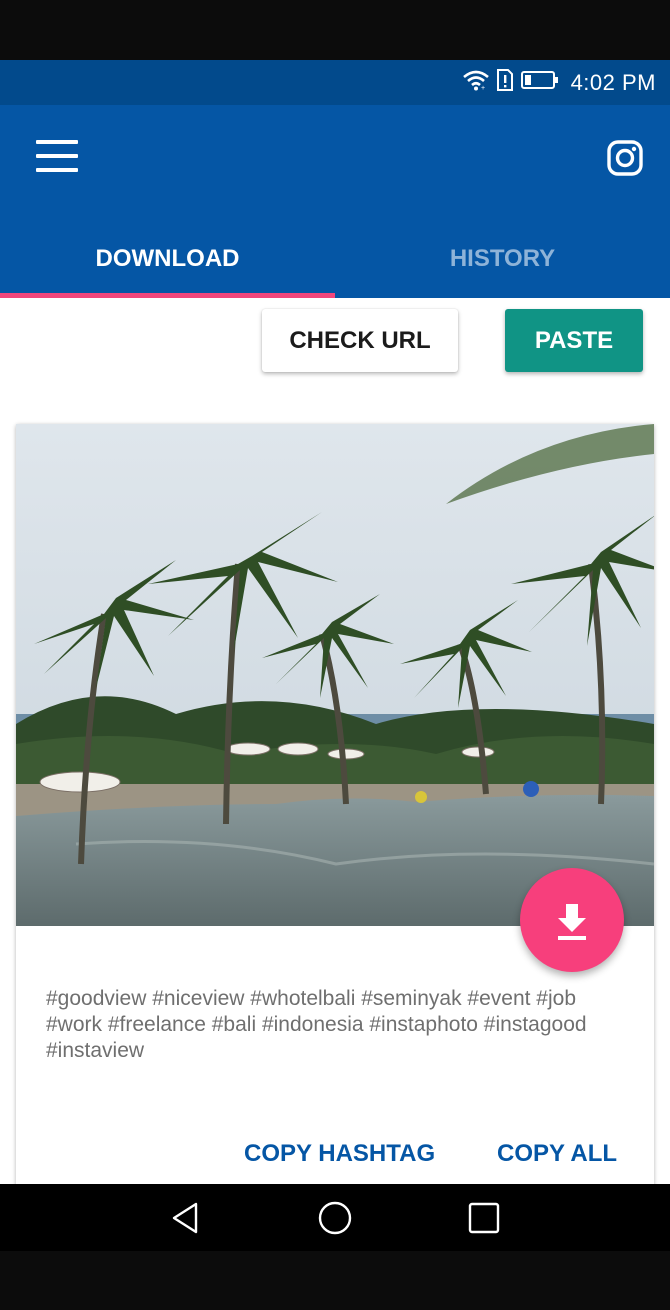  What do you see at coordinates (335, 30) in the screenshot?
I see `top-system-area` at bounding box center [335, 30].